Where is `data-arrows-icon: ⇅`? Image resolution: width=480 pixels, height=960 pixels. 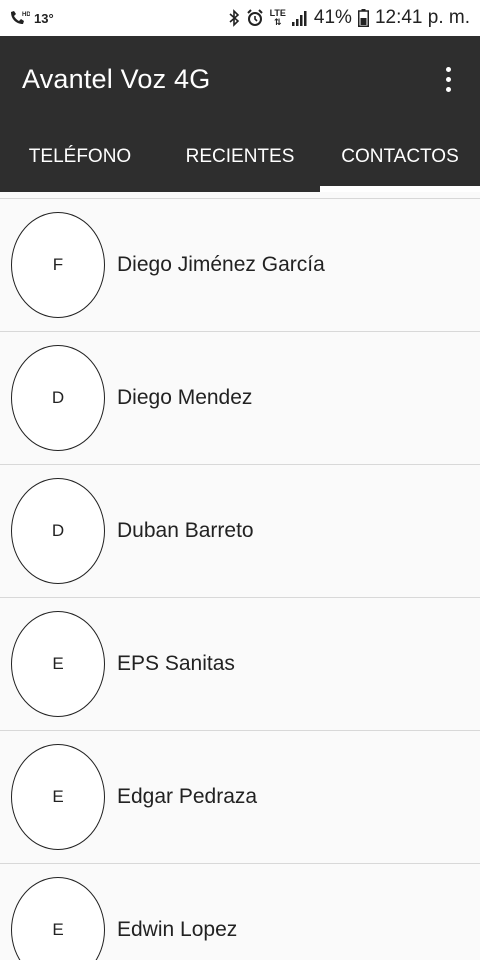
data-arrows-icon: ⇅ is located at coordinates (277, 22).